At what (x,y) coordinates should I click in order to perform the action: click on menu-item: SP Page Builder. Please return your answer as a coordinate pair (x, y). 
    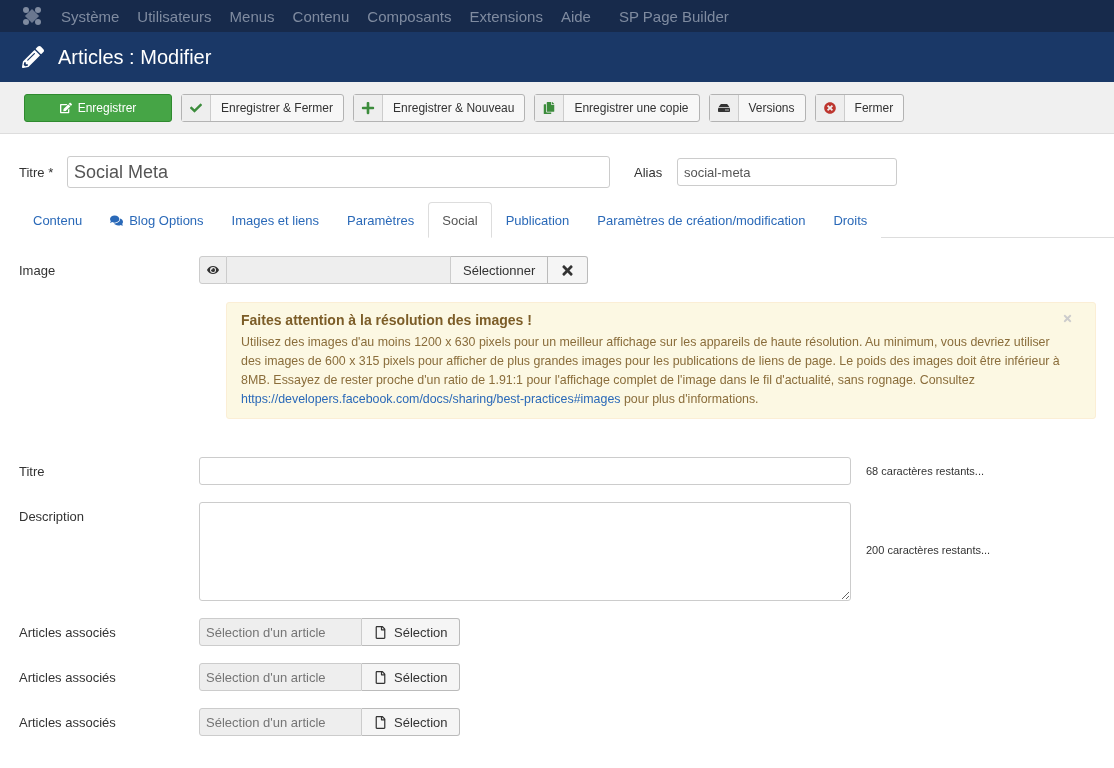
    Looking at the image, I should click on (673, 16).